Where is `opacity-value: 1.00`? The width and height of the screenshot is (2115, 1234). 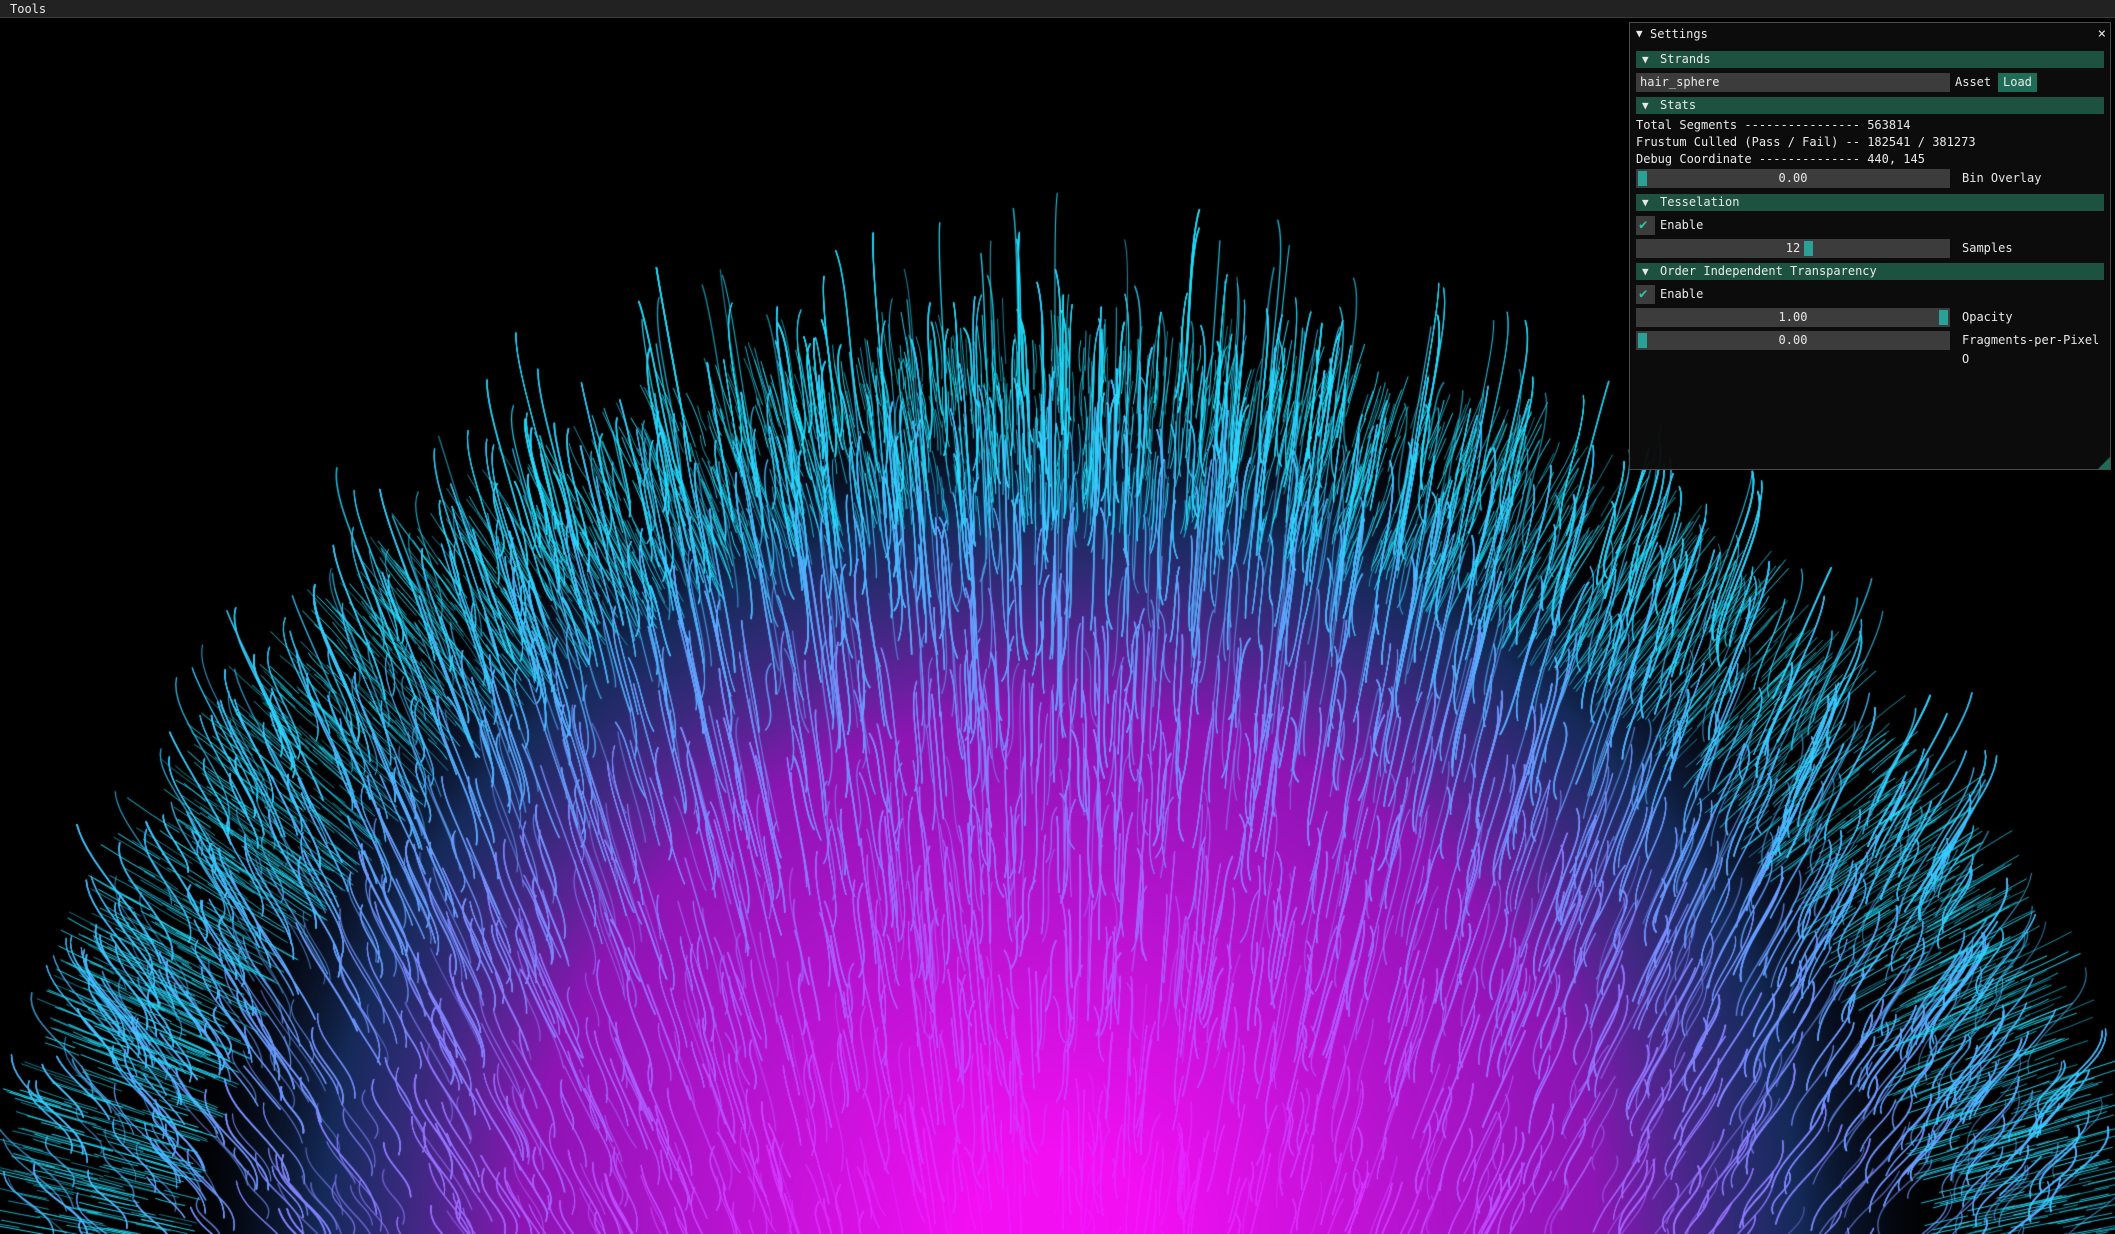
opacity-value: 1.00 is located at coordinates (1793, 317).